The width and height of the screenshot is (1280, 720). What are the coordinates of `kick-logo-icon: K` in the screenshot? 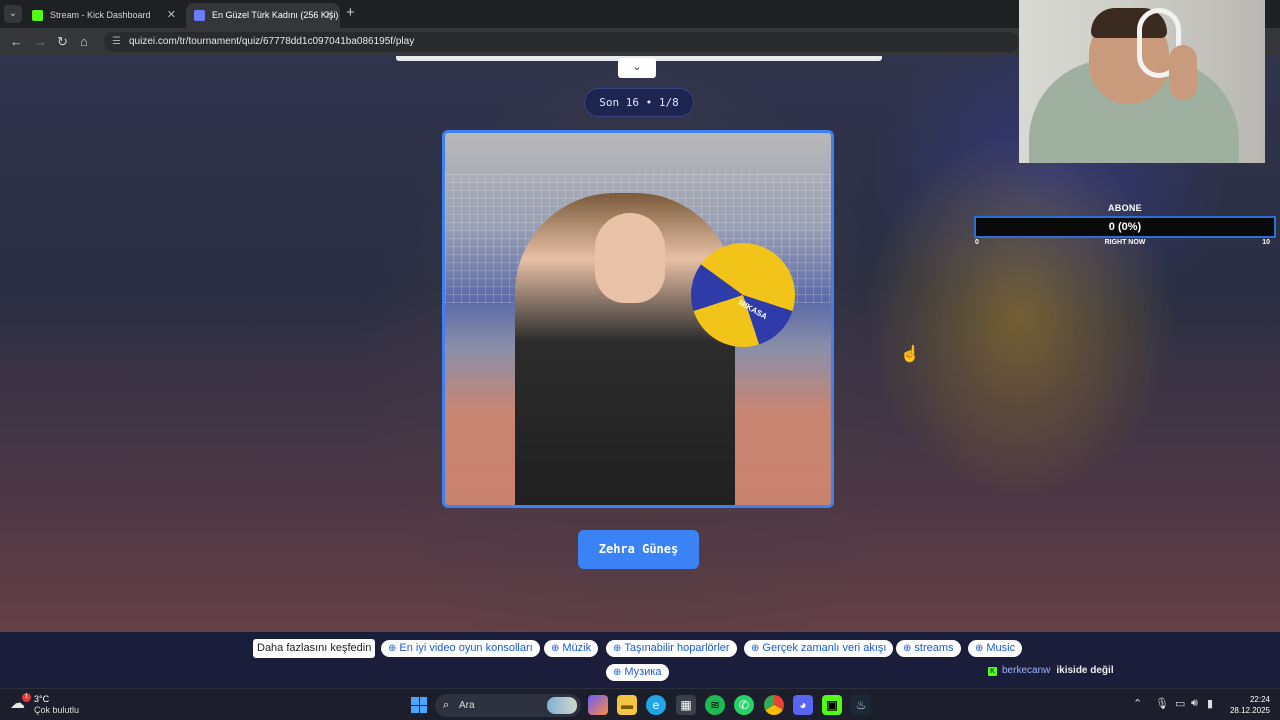 It's located at (992, 671).